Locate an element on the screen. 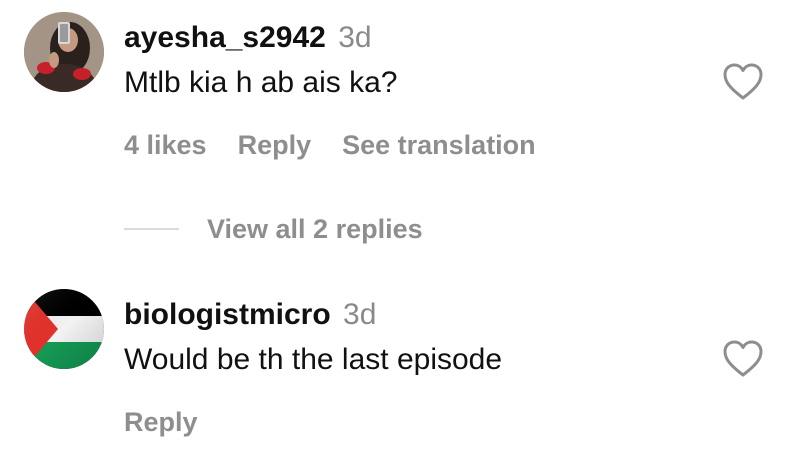 Image resolution: width=790 pixels, height=458 pixels. comment-text: Would be th the last episode is located at coordinates (313, 359).